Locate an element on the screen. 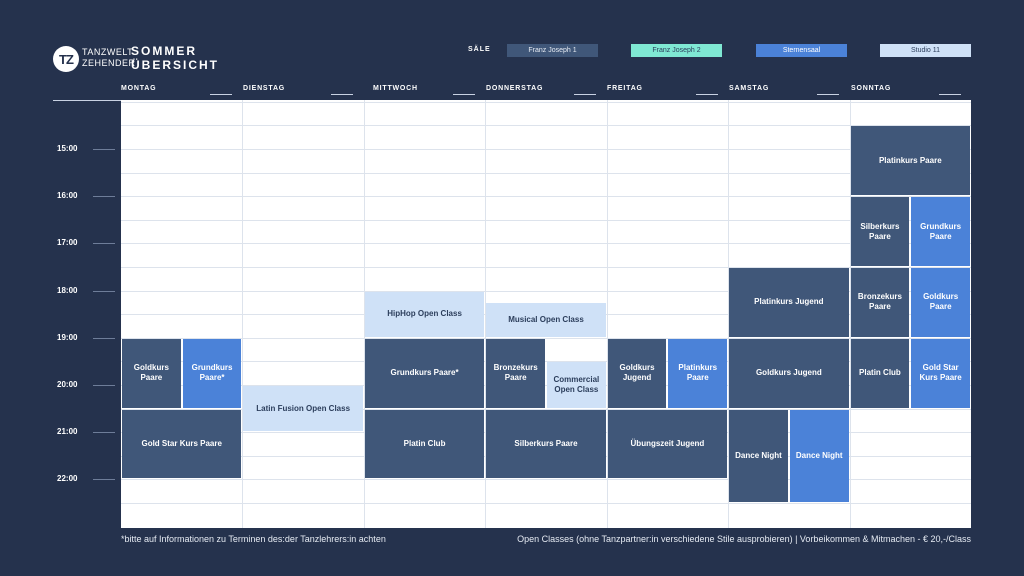 The height and width of the screenshot is (576, 1024). rooms-label: SÄLE is located at coordinates (479, 49).